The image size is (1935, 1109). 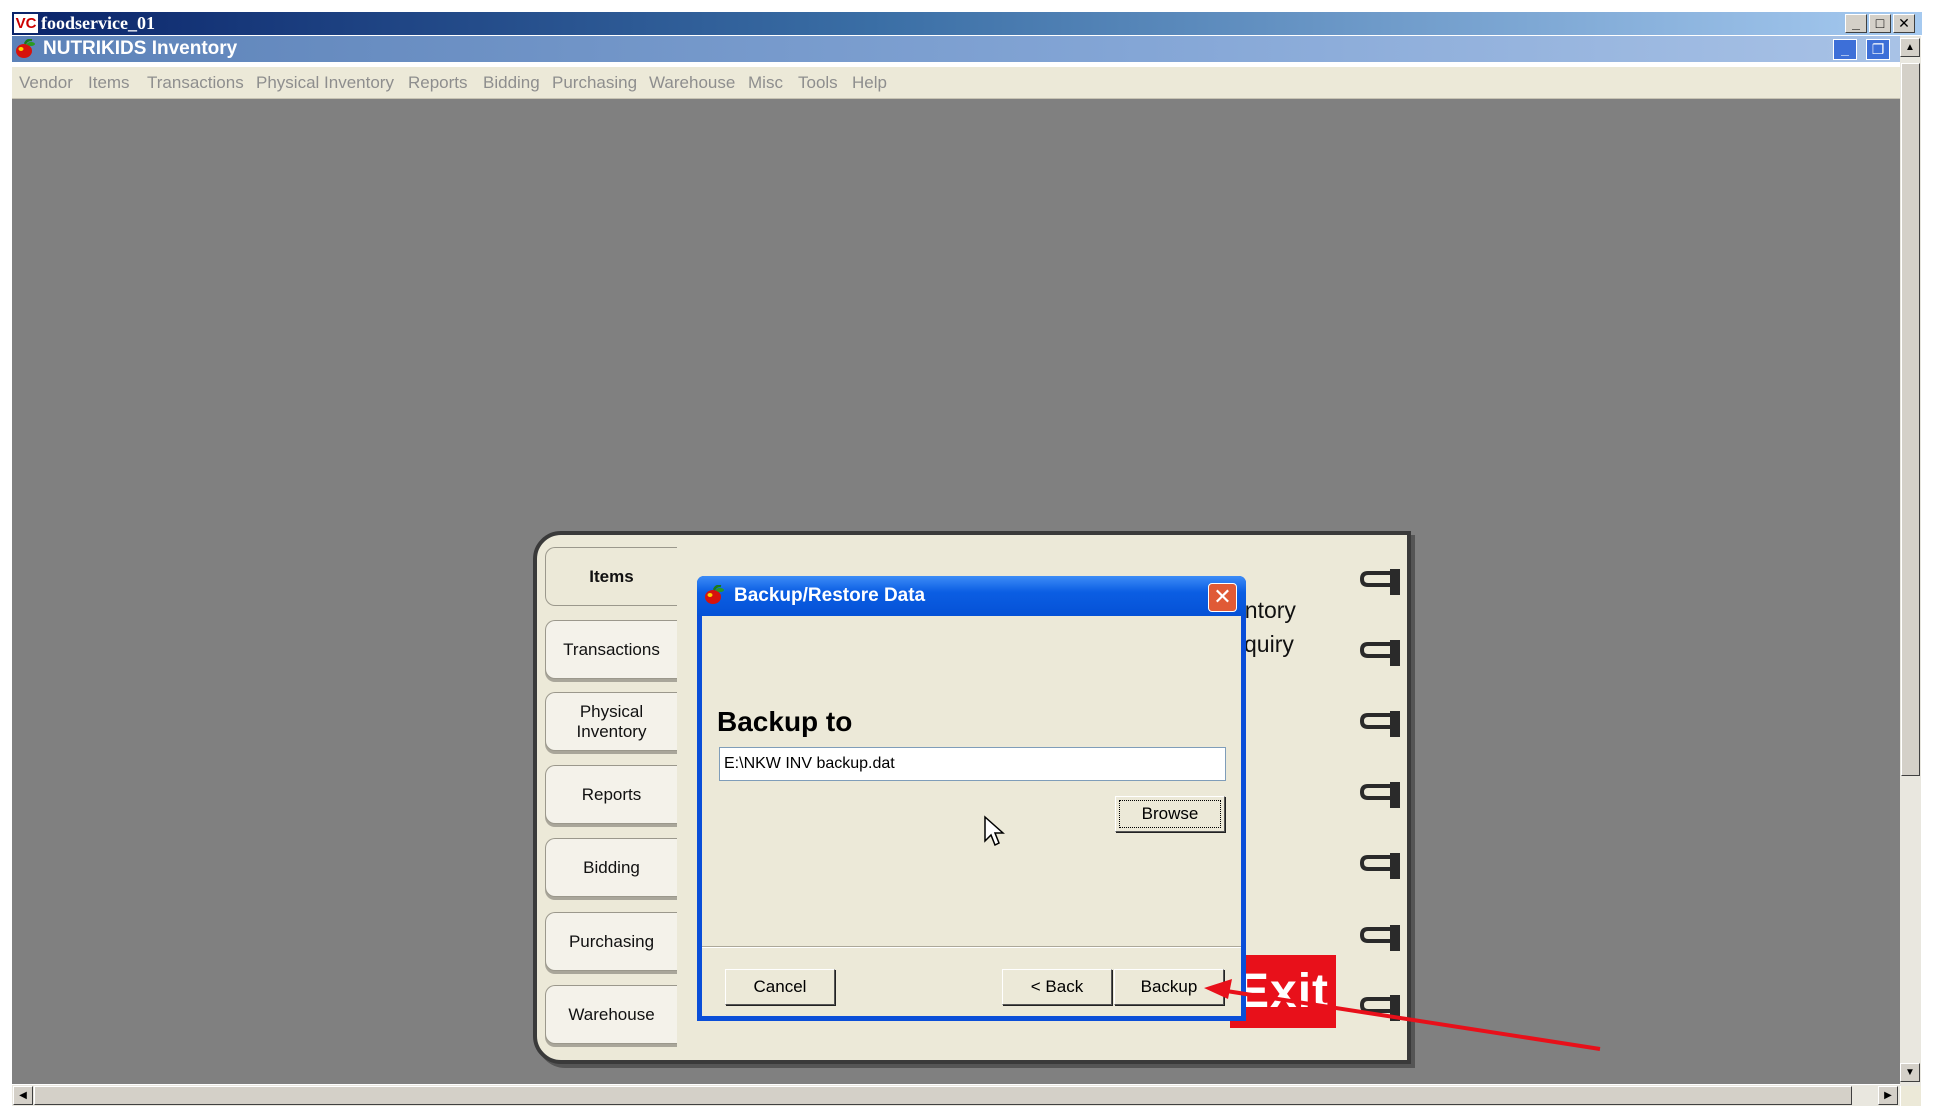 I want to click on child-window-titlebar: NUTRIKIDS Inventory, so click(x=956, y=49).